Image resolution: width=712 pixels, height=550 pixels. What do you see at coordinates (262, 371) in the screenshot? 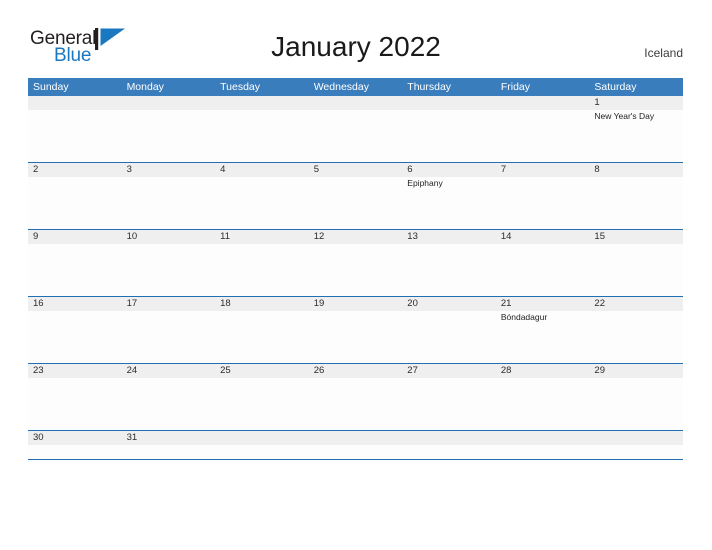
I see `day-number-25: 25` at bounding box center [262, 371].